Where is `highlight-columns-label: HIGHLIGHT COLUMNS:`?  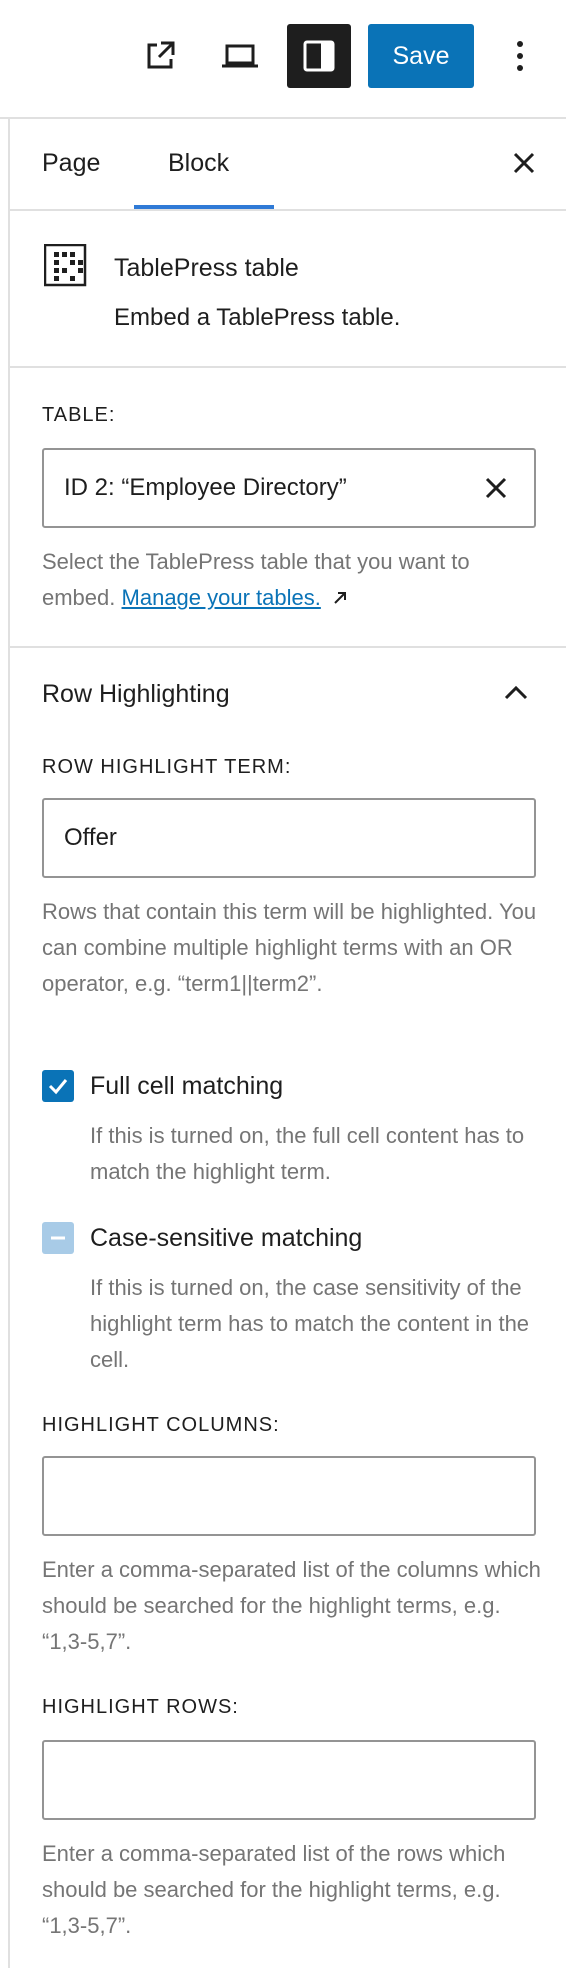
highlight-columns-label: HIGHLIGHT COLUMNS: is located at coordinates (161, 1425).